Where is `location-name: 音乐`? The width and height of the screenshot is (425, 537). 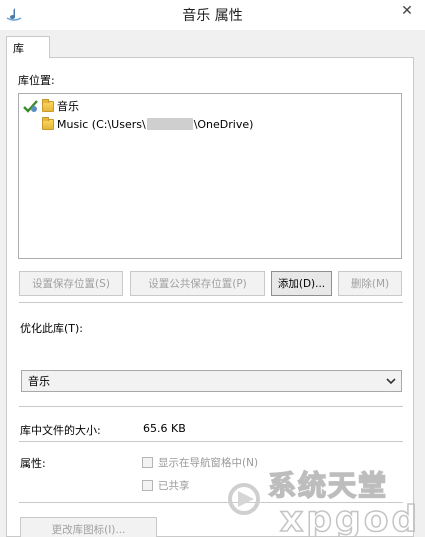
location-name: 音乐 is located at coordinates (68, 106).